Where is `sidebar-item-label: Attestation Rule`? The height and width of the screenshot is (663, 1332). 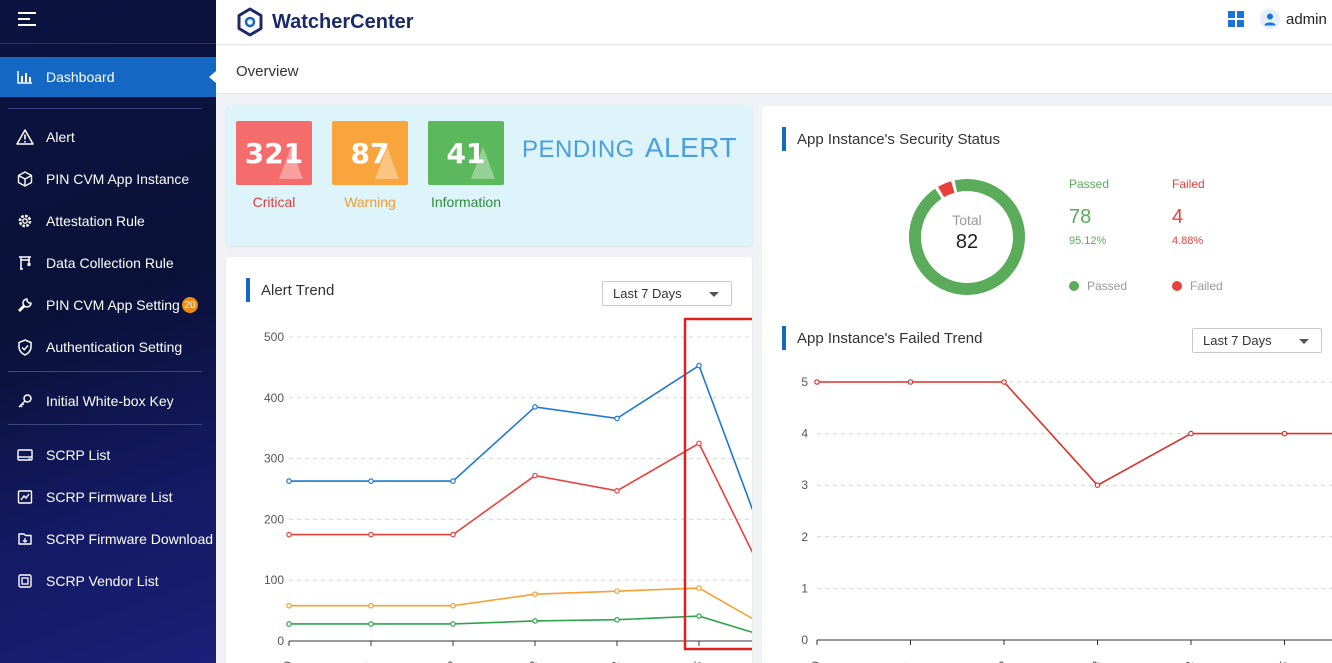
sidebar-item-label: Attestation Rule is located at coordinates (95, 221).